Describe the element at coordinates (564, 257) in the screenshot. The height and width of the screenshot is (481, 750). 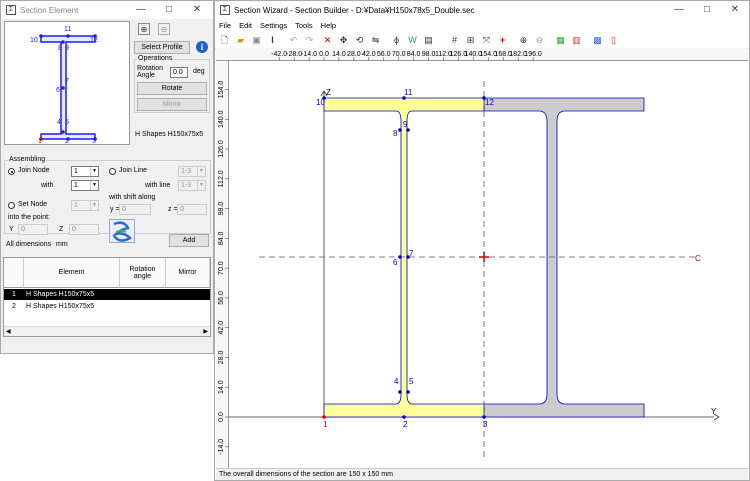
I see `second-h-section` at that location.